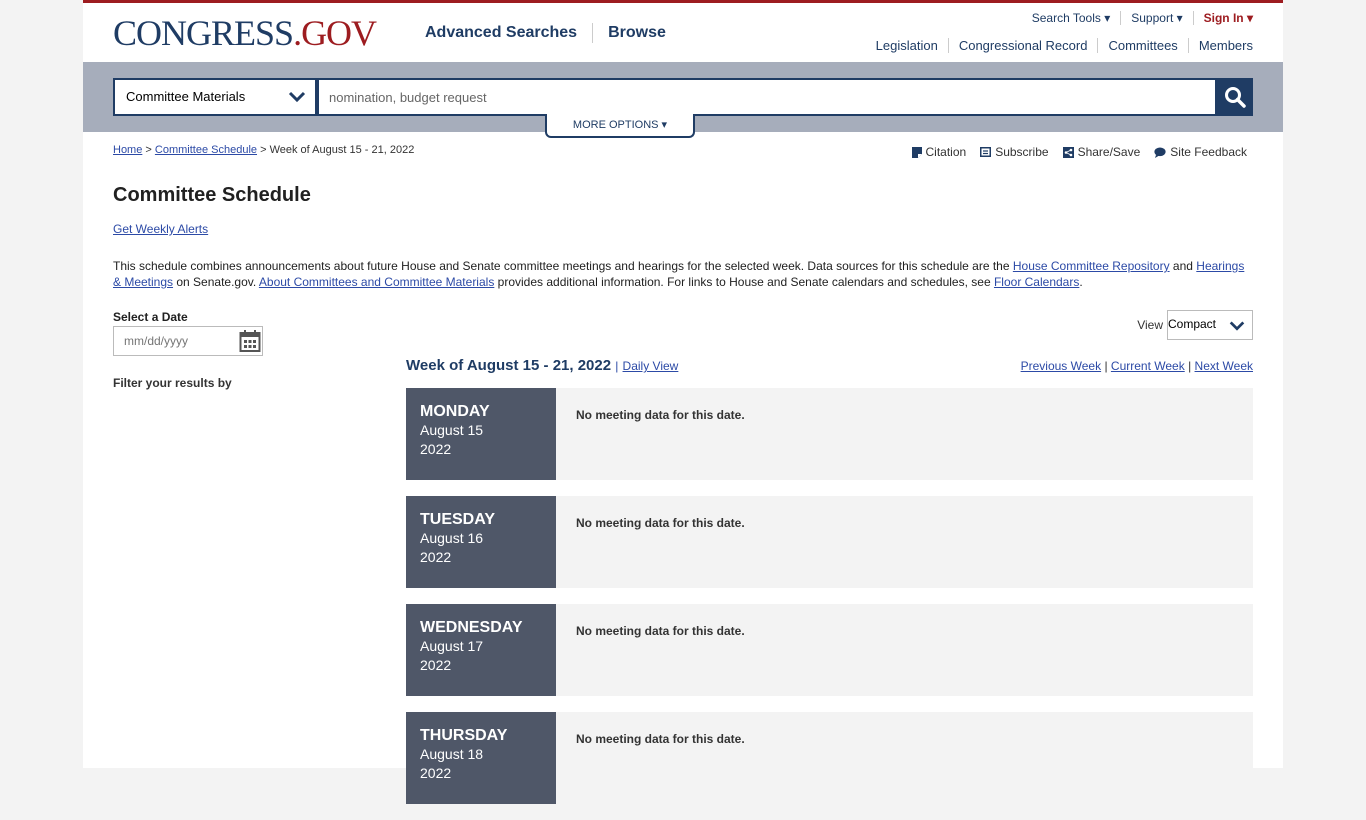 Image resolution: width=1366 pixels, height=820 pixels. I want to click on search-button, so click(1235, 97).